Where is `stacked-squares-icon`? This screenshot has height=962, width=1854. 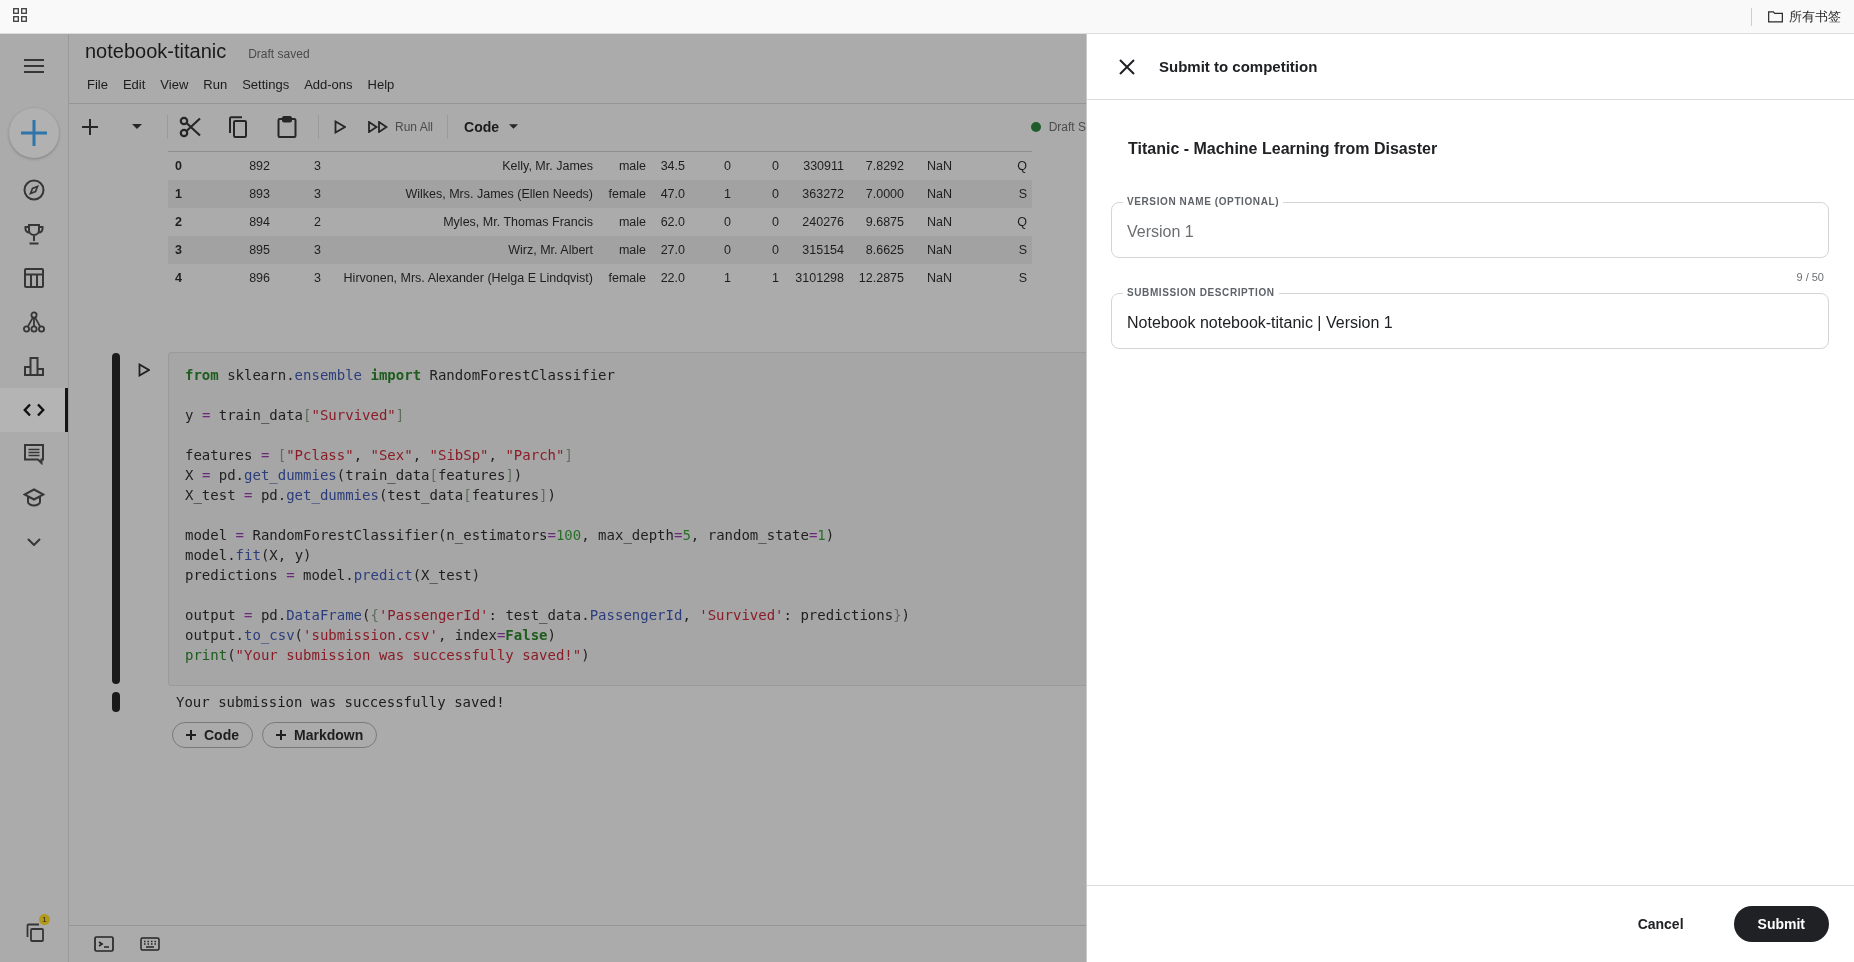 stacked-squares-icon is located at coordinates (34, 932).